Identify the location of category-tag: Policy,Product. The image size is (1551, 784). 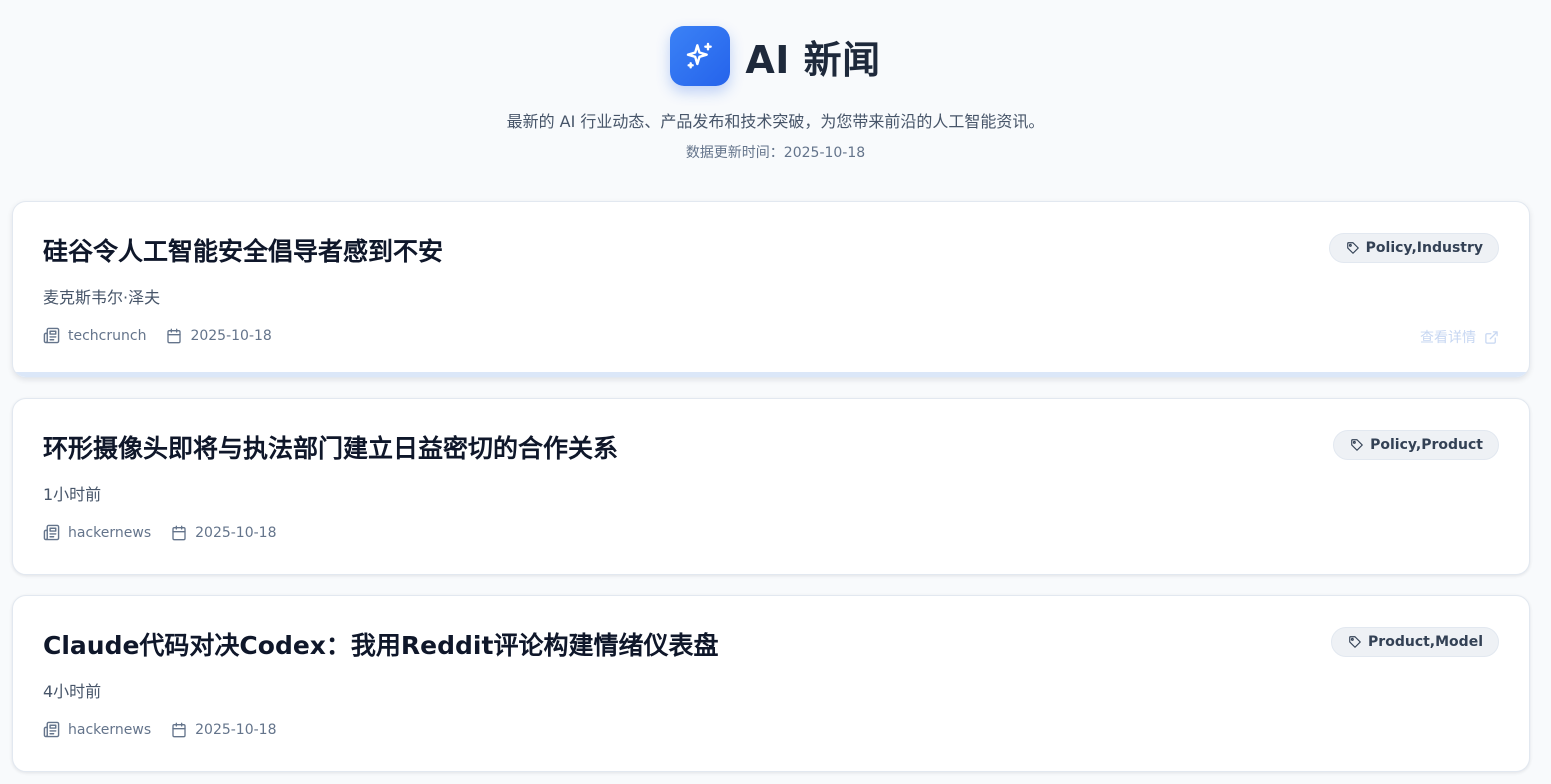
(1416, 445).